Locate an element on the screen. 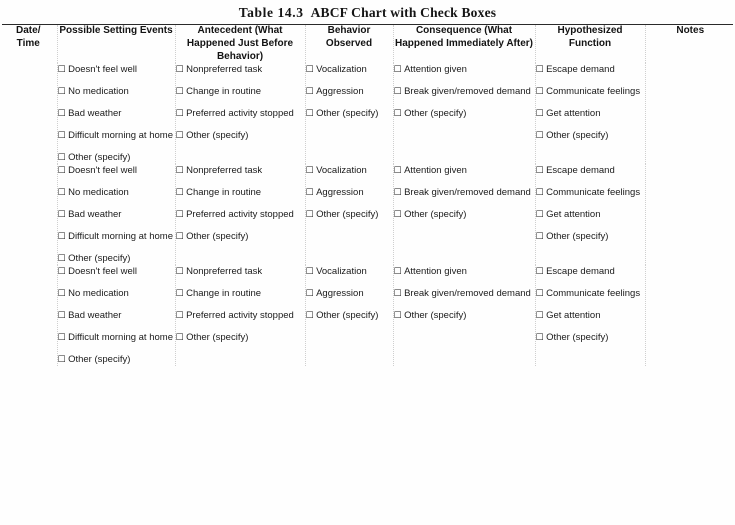  checkbox-option: ☐ Preferred activity stopped is located at coordinates (240, 214).